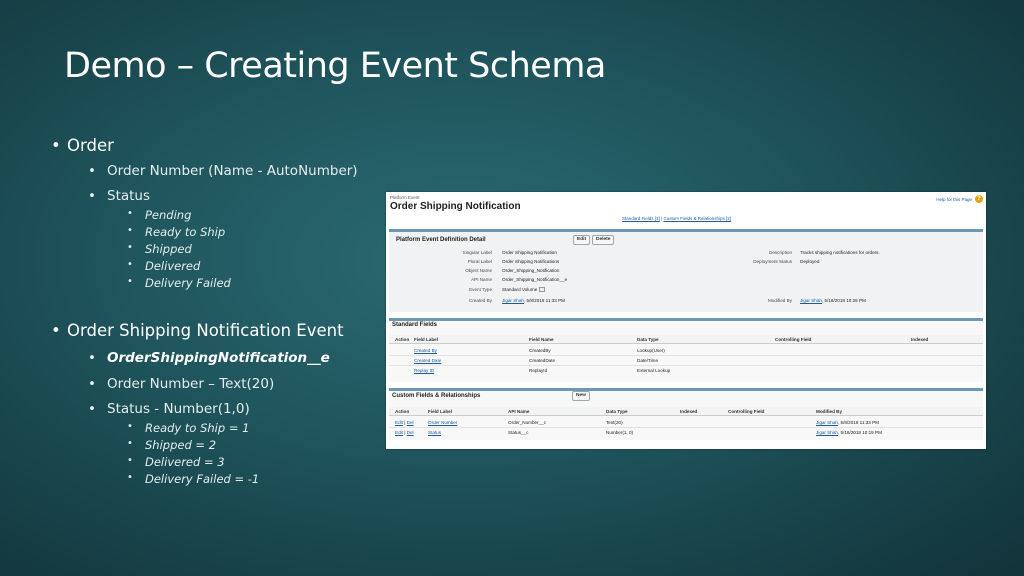  I want to click on table-cell: Jigar Shah, 5/18/2018 10:19 PM, so click(849, 432).